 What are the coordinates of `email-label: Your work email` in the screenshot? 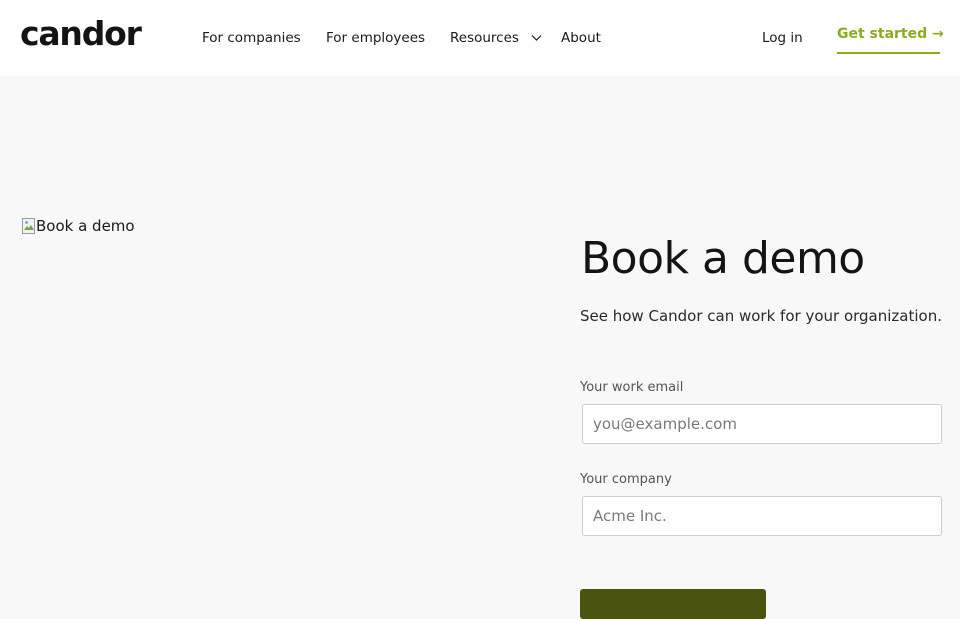 It's located at (632, 387).